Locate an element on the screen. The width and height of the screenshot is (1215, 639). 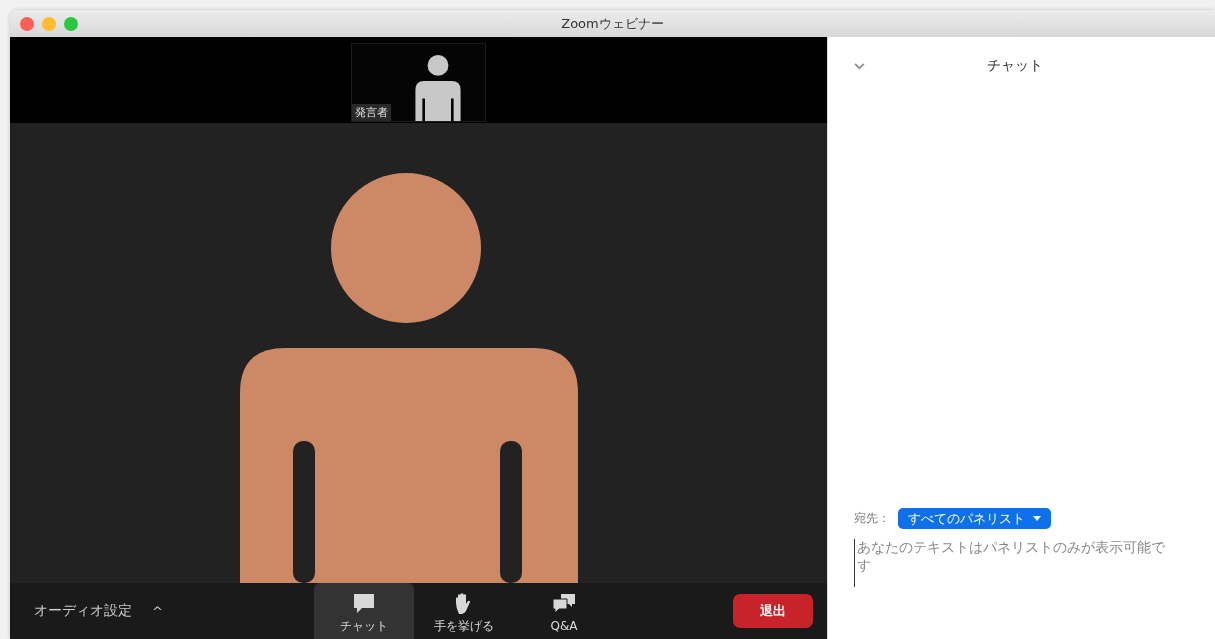
speech-bubbles-icon is located at coordinates (564, 604).